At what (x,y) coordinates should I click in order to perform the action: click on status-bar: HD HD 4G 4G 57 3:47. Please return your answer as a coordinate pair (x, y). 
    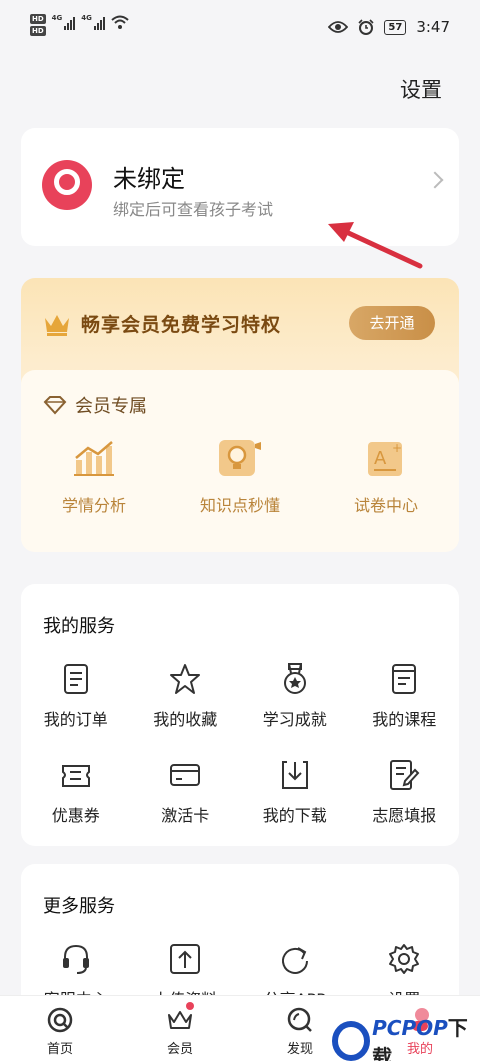
    Looking at the image, I should click on (240, 24).